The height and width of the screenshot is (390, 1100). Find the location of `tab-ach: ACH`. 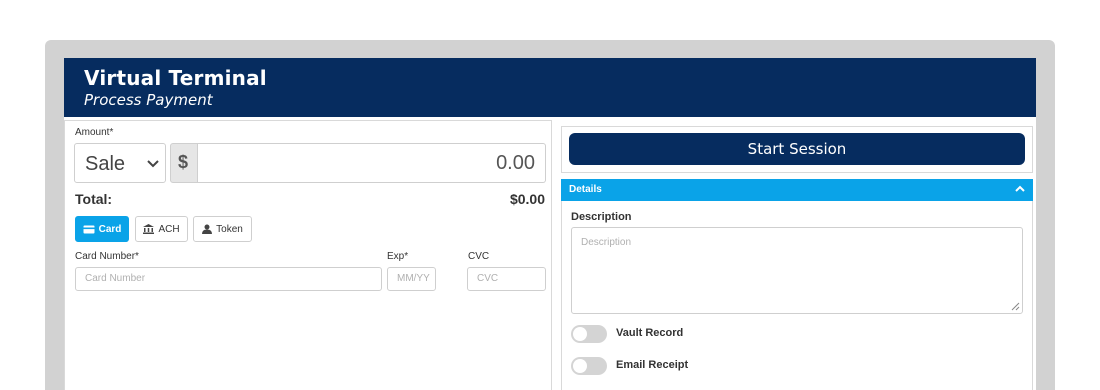

tab-ach: ACH is located at coordinates (161, 229).